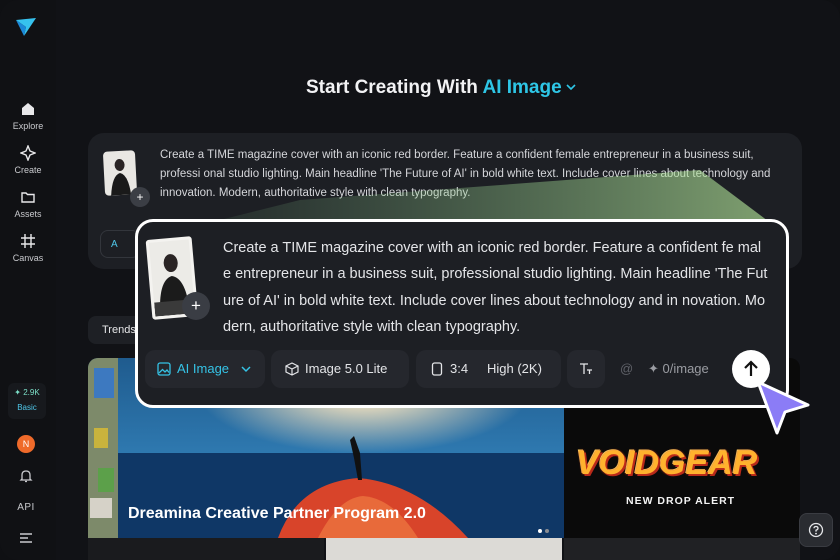  What do you see at coordinates (28, 126) in the screenshot?
I see `sidebar-item-label: Explore` at bounding box center [28, 126].